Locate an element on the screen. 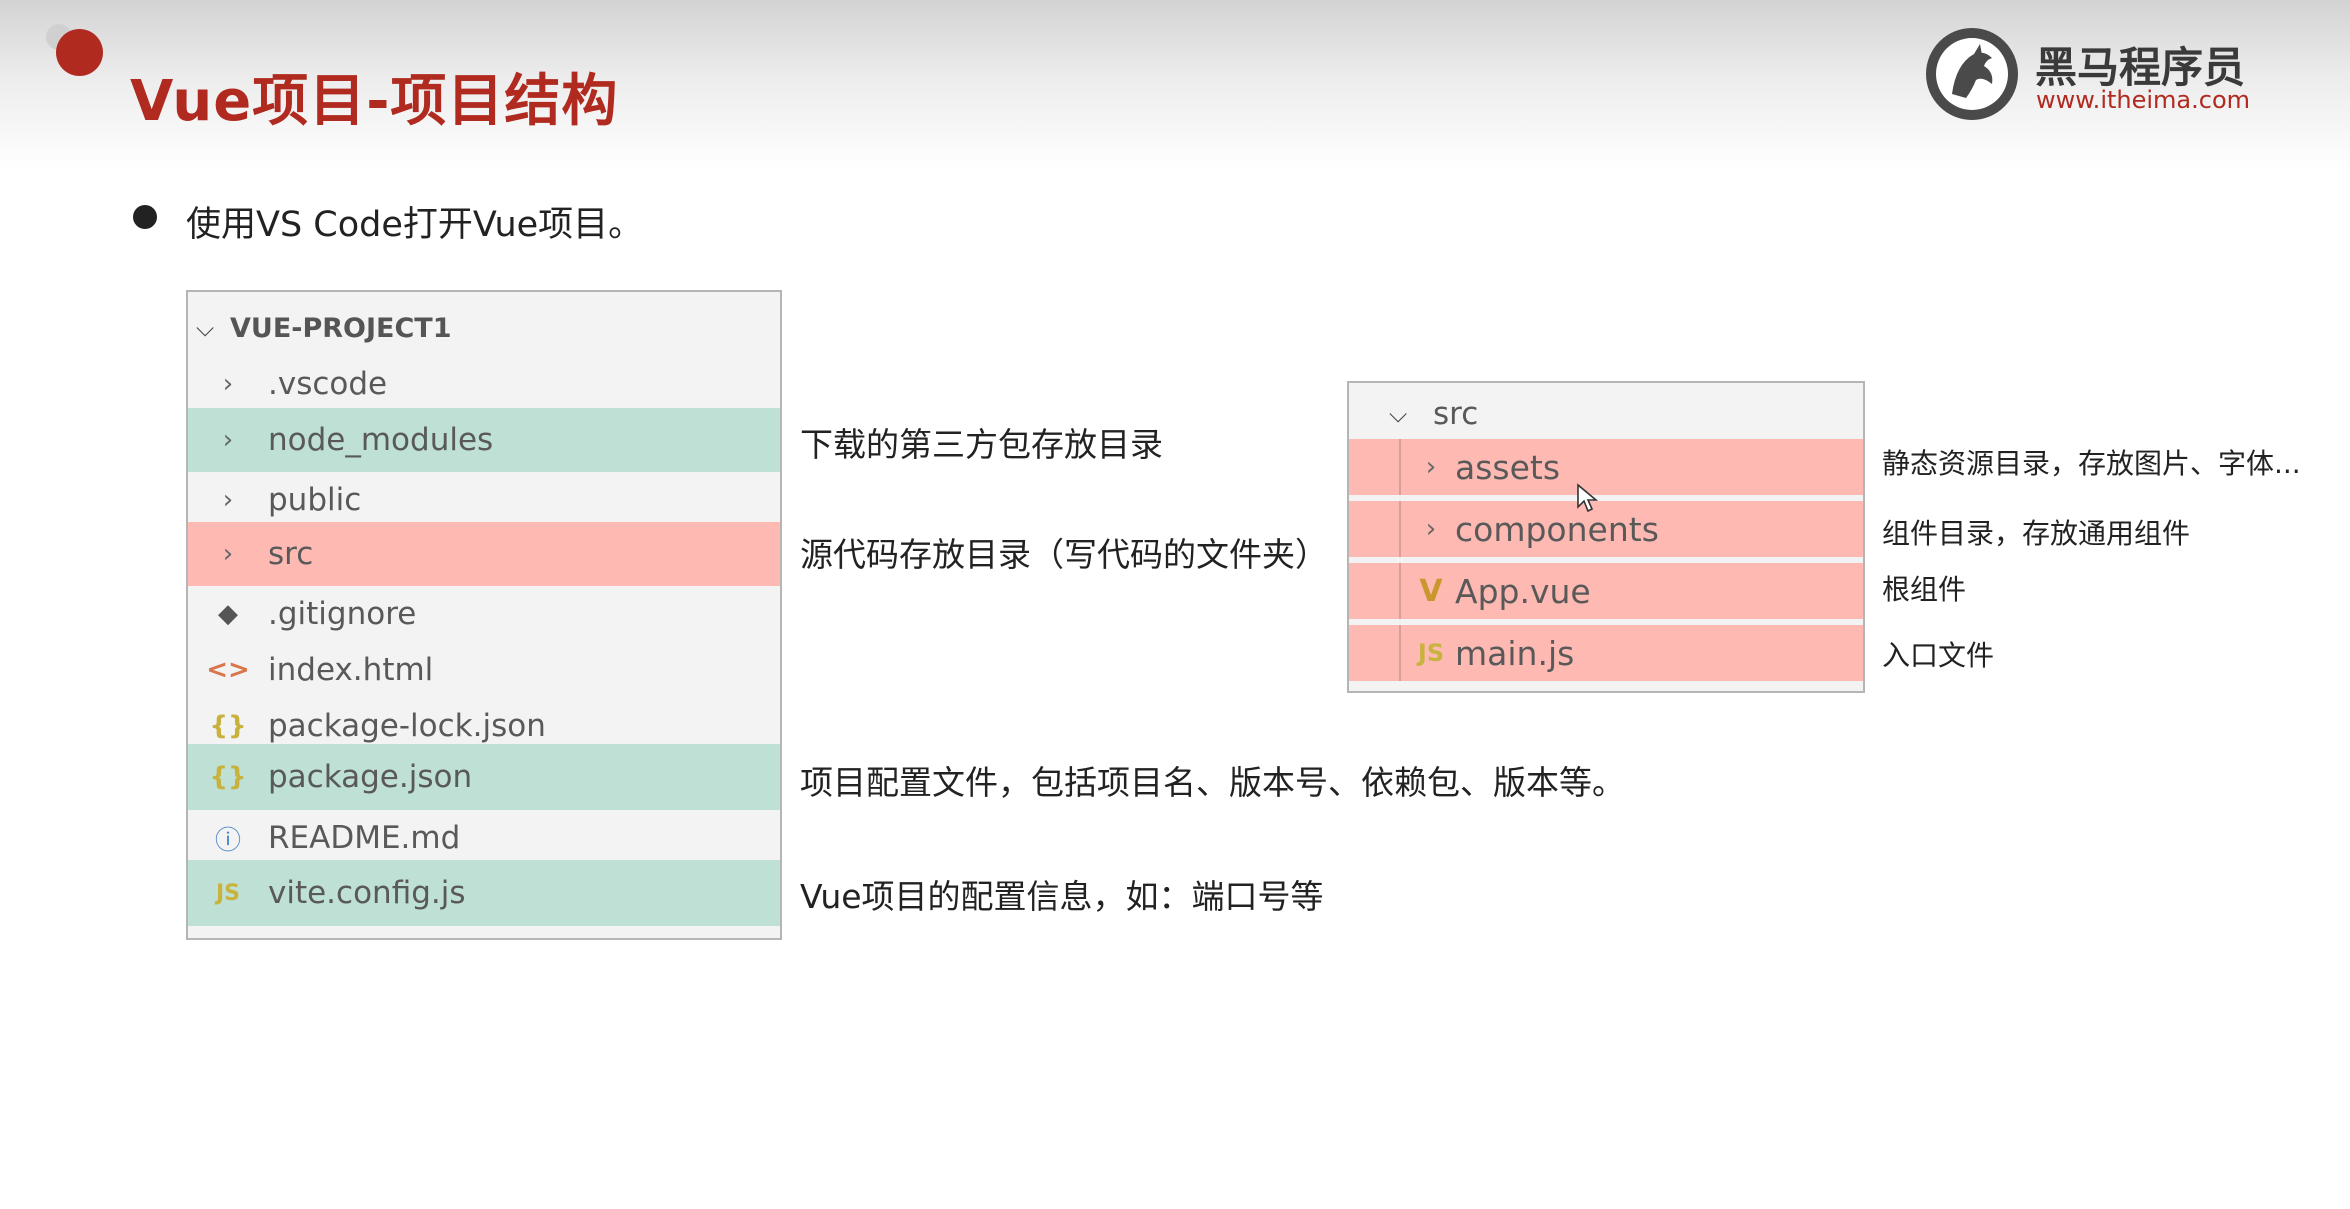  tree-item-label: .vscode is located at coordinates (328, 384).